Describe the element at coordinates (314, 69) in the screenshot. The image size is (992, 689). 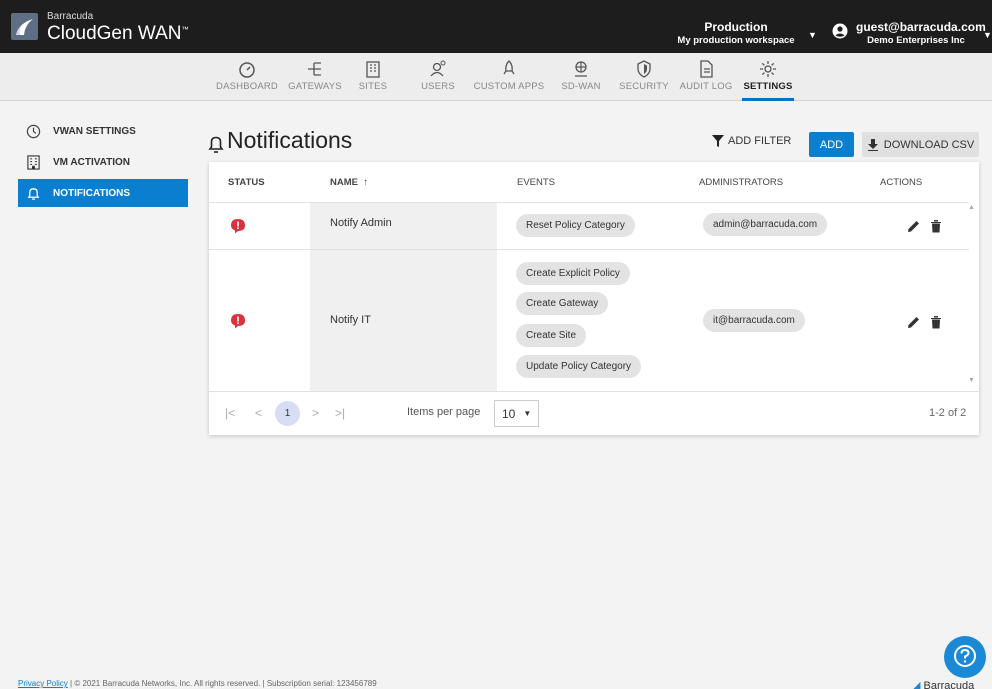
I see `gateways-icon` at that location.